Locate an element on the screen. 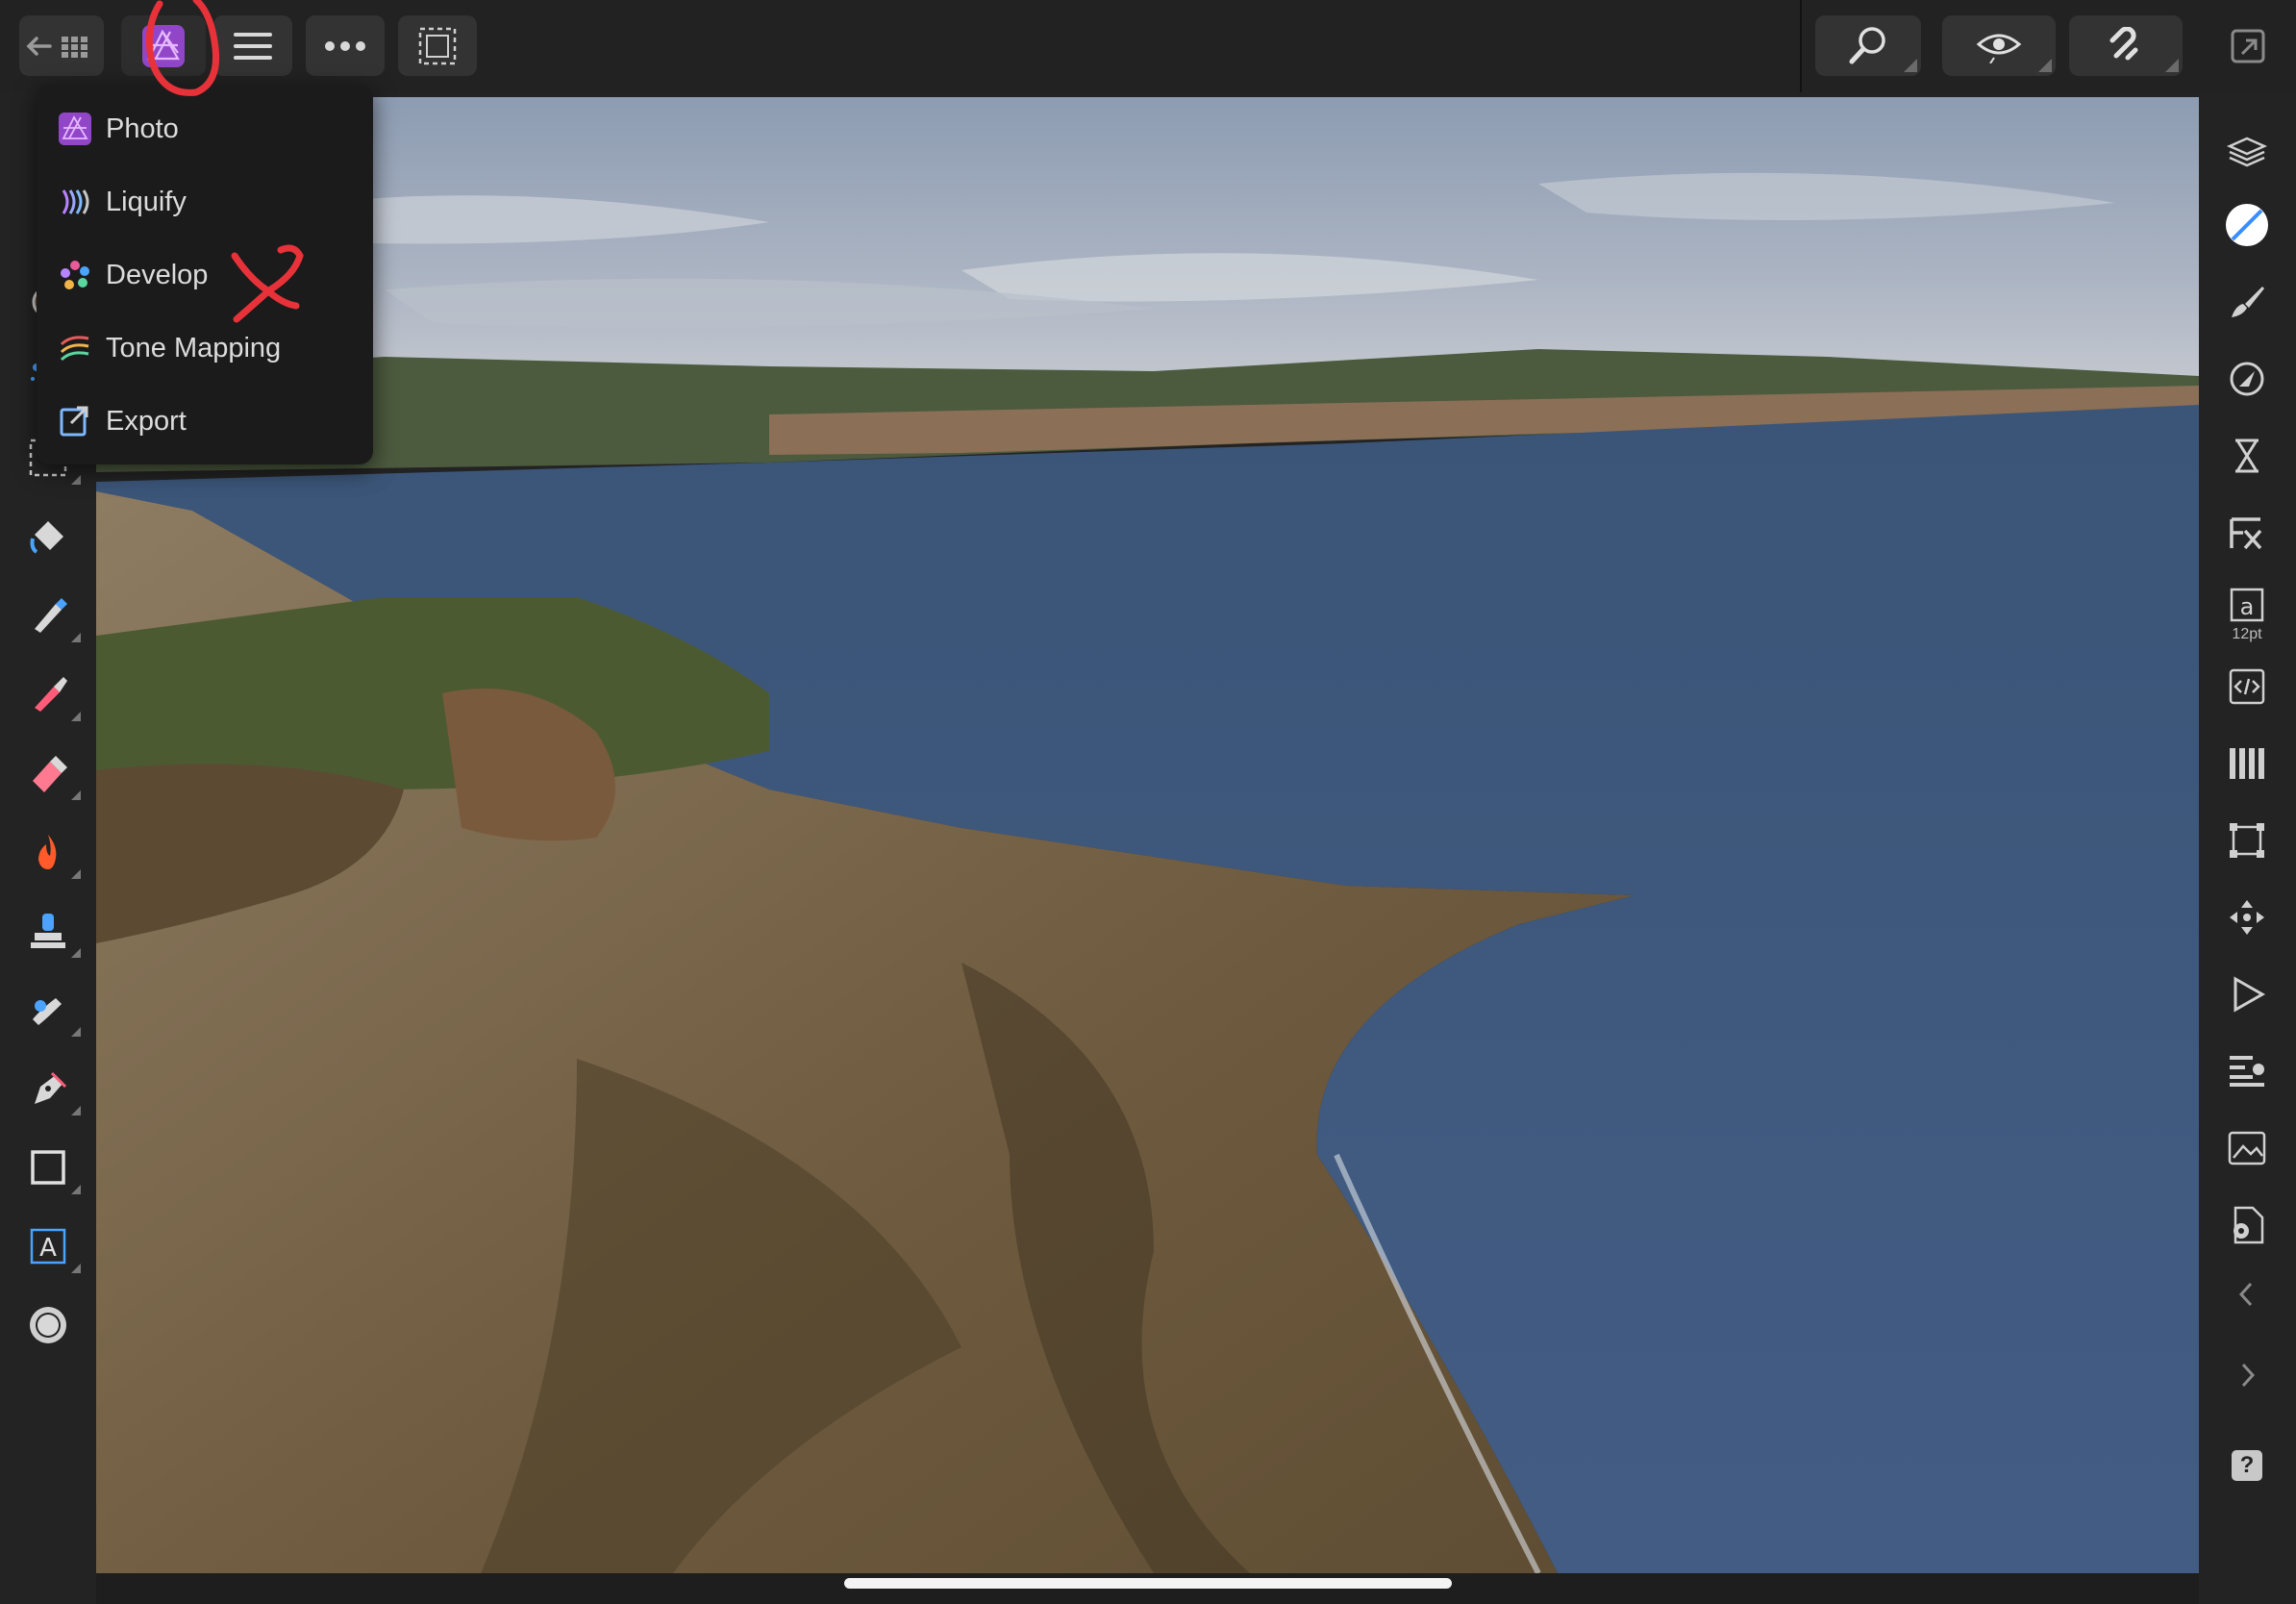 Image resolution: width=2296 pixels, height=1604 pixels. fx-icon is located at coordinates (2246, 533).